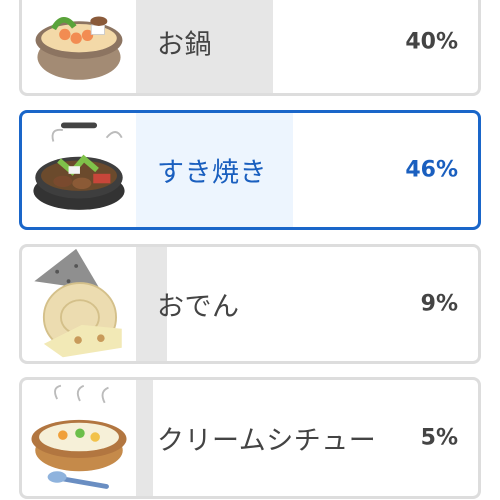 This screenshot has height=500, width=500. What do you see at coordinates (144, 438) in the screenshot?
I see `result-bar` at bounding box center [144, 438].